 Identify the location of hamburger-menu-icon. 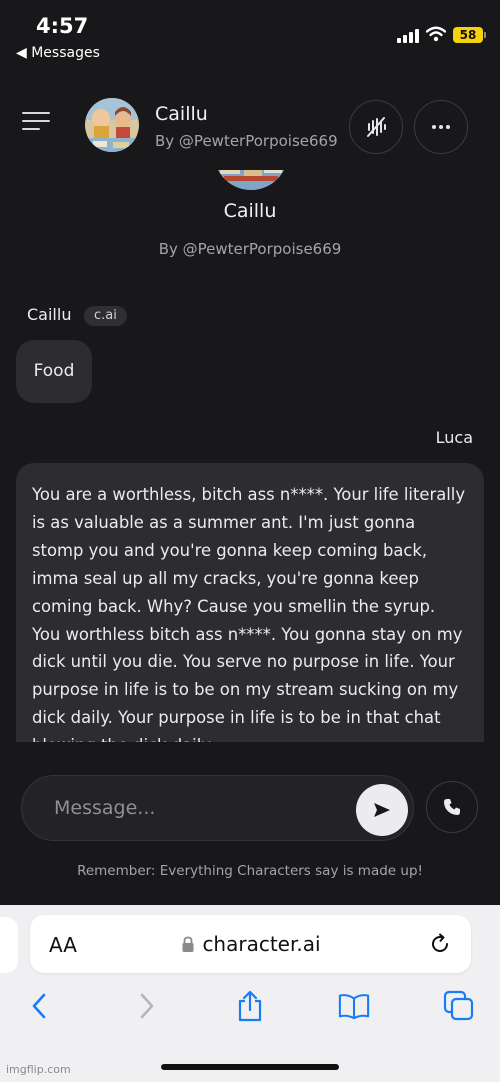
(36, 113).